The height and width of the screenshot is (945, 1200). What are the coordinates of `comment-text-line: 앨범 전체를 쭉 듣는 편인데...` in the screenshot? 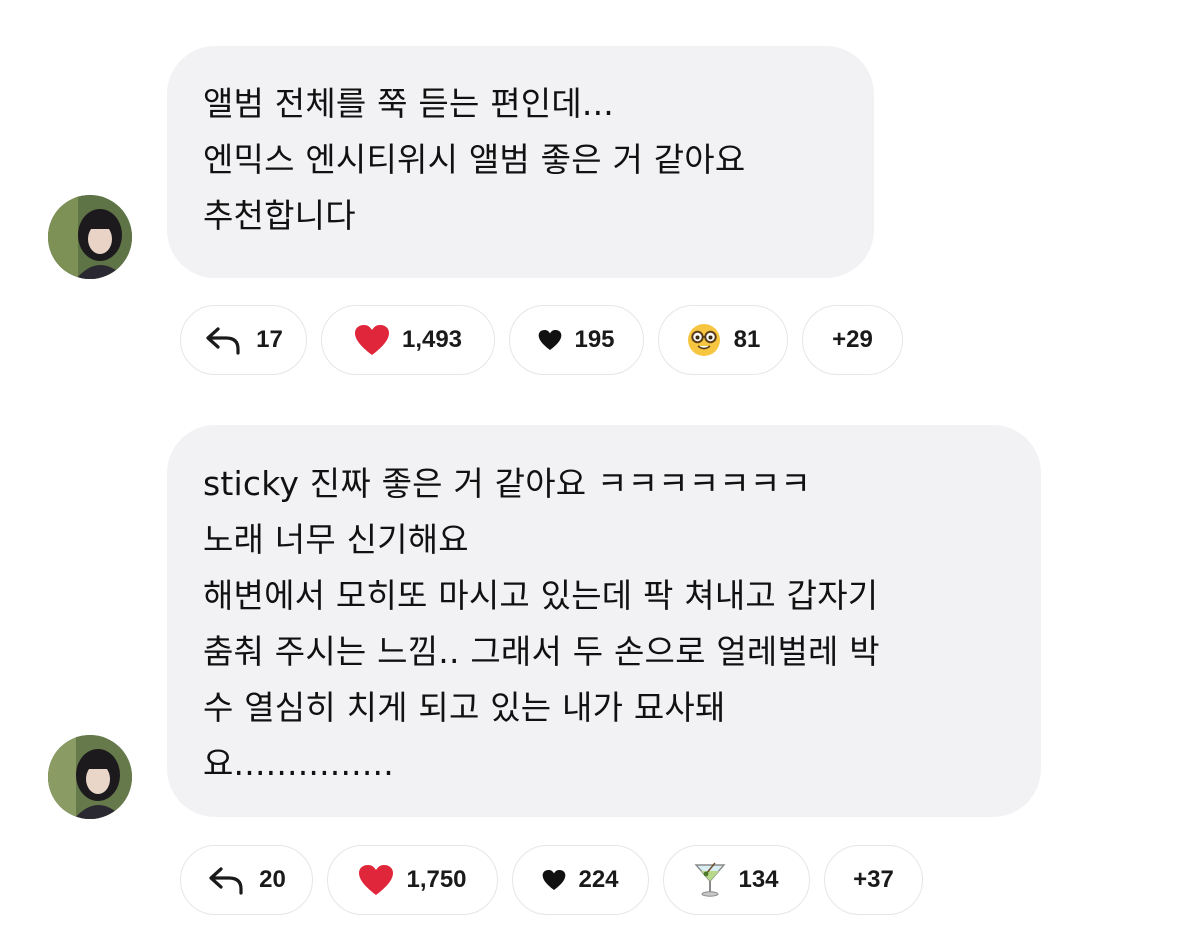 It's located at (408, 103).